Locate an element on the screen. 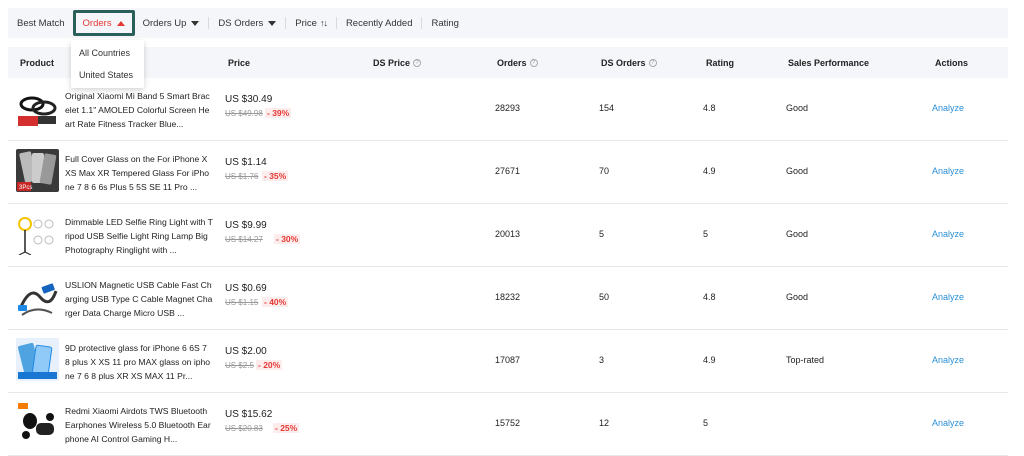  sort-label: Price is located at coordinates (306, 23).